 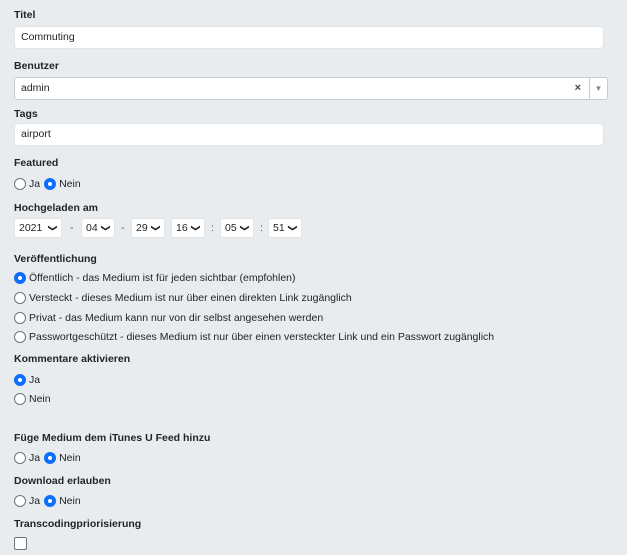 What do you see at coordinates (578, 88) in the screenshot?
I see `clear-icon: ×` at bounding box center [578, 88].